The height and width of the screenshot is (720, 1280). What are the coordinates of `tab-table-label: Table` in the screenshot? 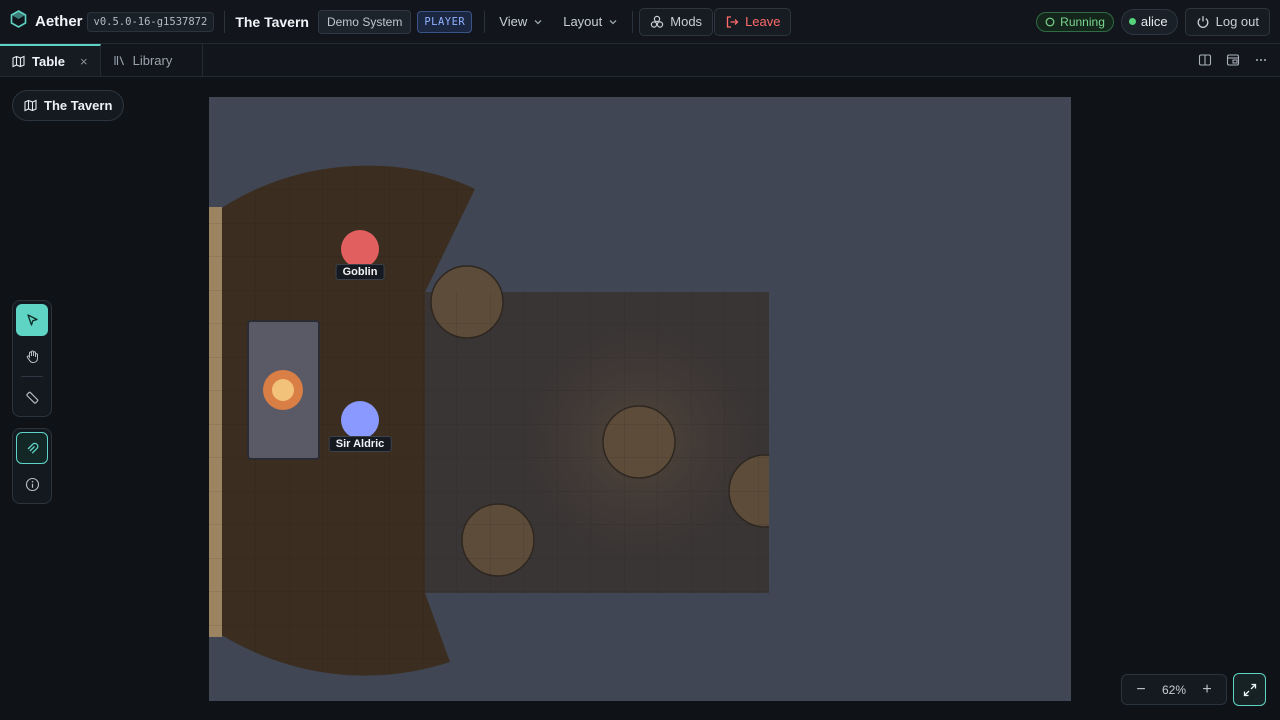 It's located at (48, 61).